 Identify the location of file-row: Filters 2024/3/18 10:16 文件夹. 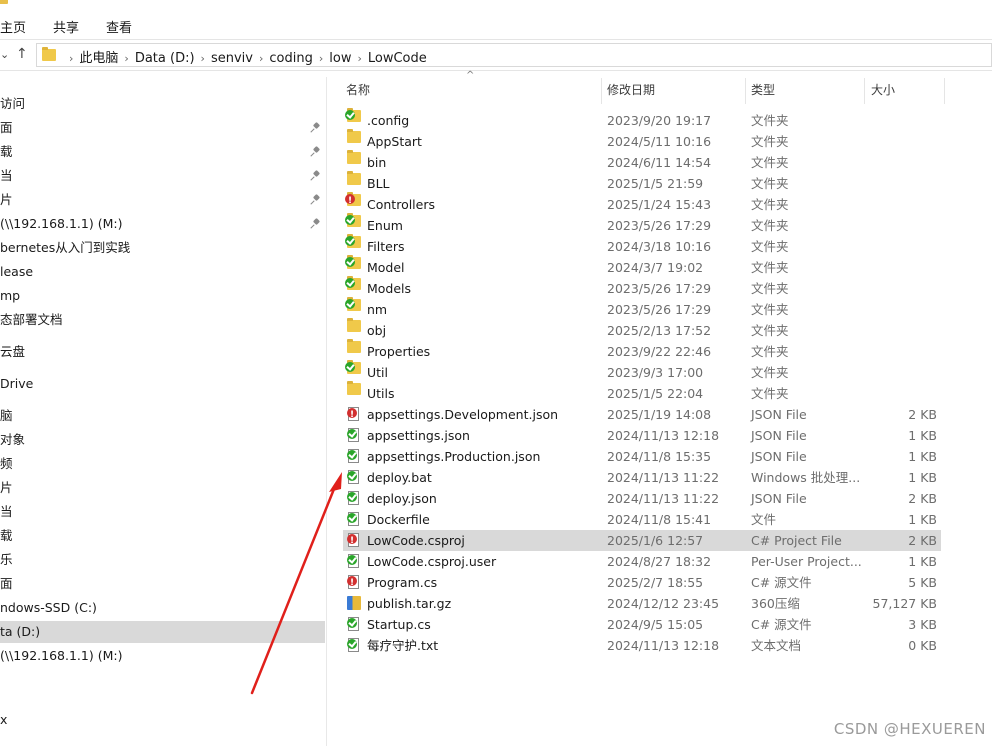
(642, 245).